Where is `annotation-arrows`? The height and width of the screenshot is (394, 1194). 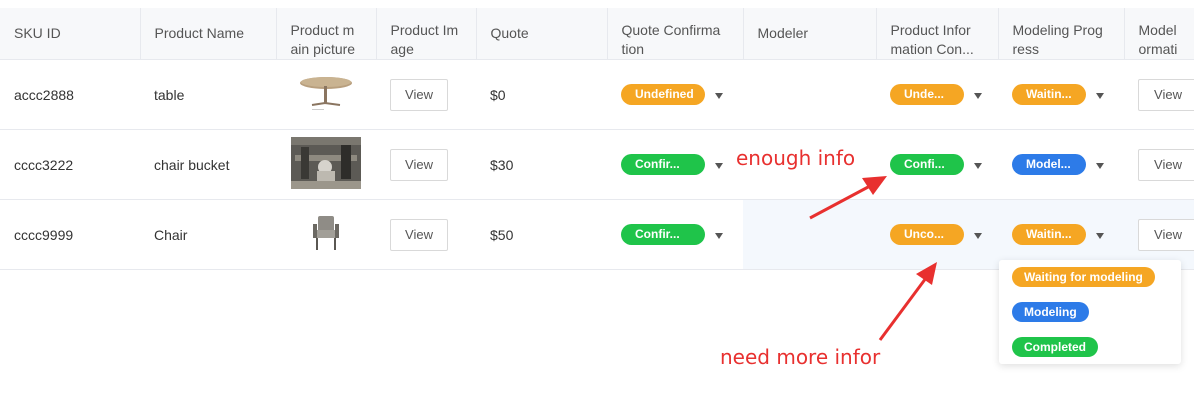 annotation-arrows is located at coordinates (873, 258).